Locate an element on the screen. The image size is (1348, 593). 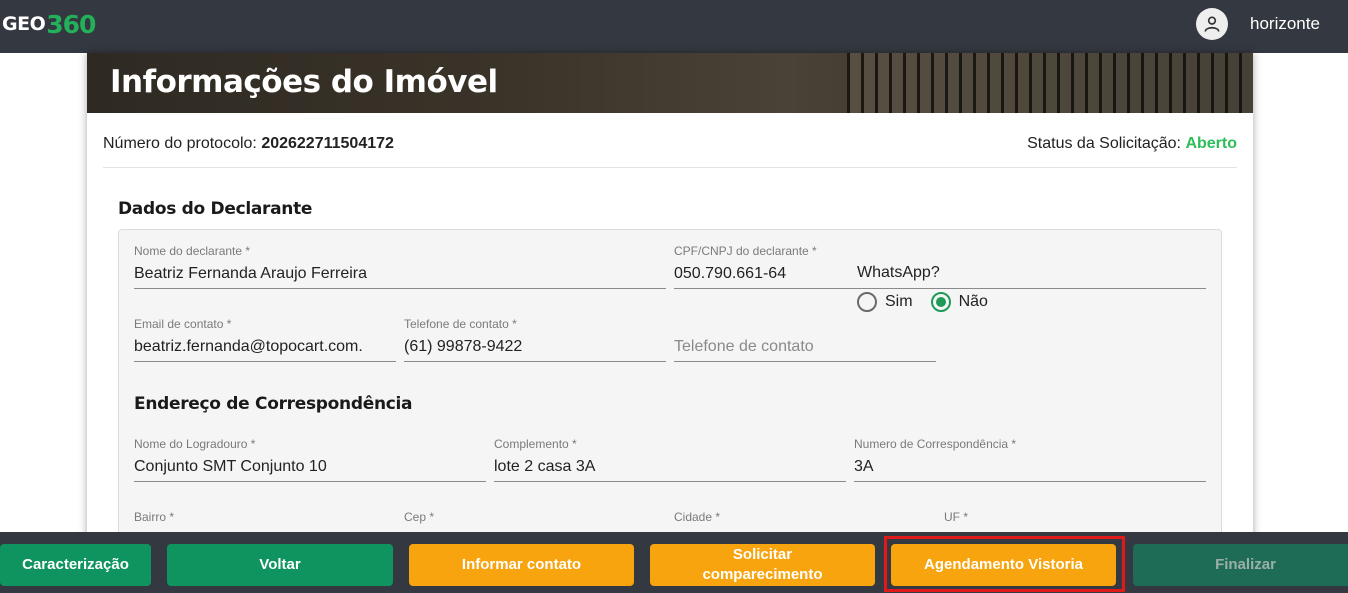
user-icon is located at coordinates (1212, 24).